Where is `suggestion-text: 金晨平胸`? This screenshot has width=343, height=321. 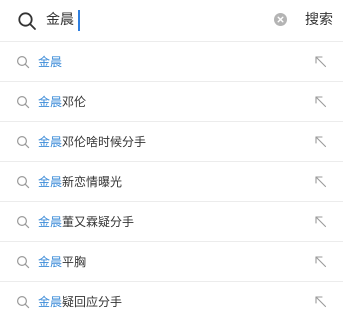
suggestion-text: 金晨平胸 is located at coordinates (62, 262).